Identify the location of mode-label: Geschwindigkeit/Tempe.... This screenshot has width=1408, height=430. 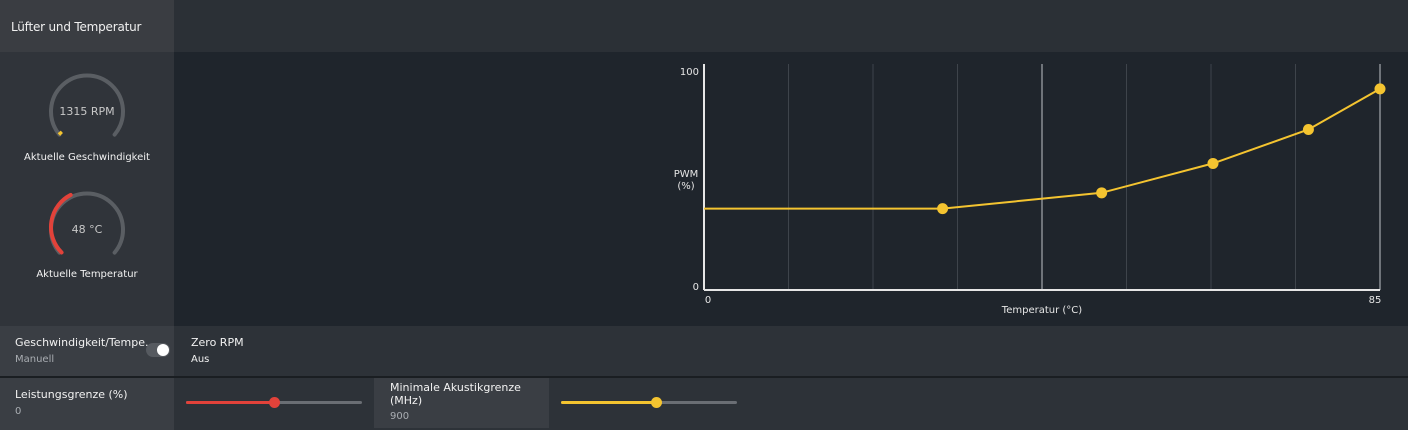
(85, 342).